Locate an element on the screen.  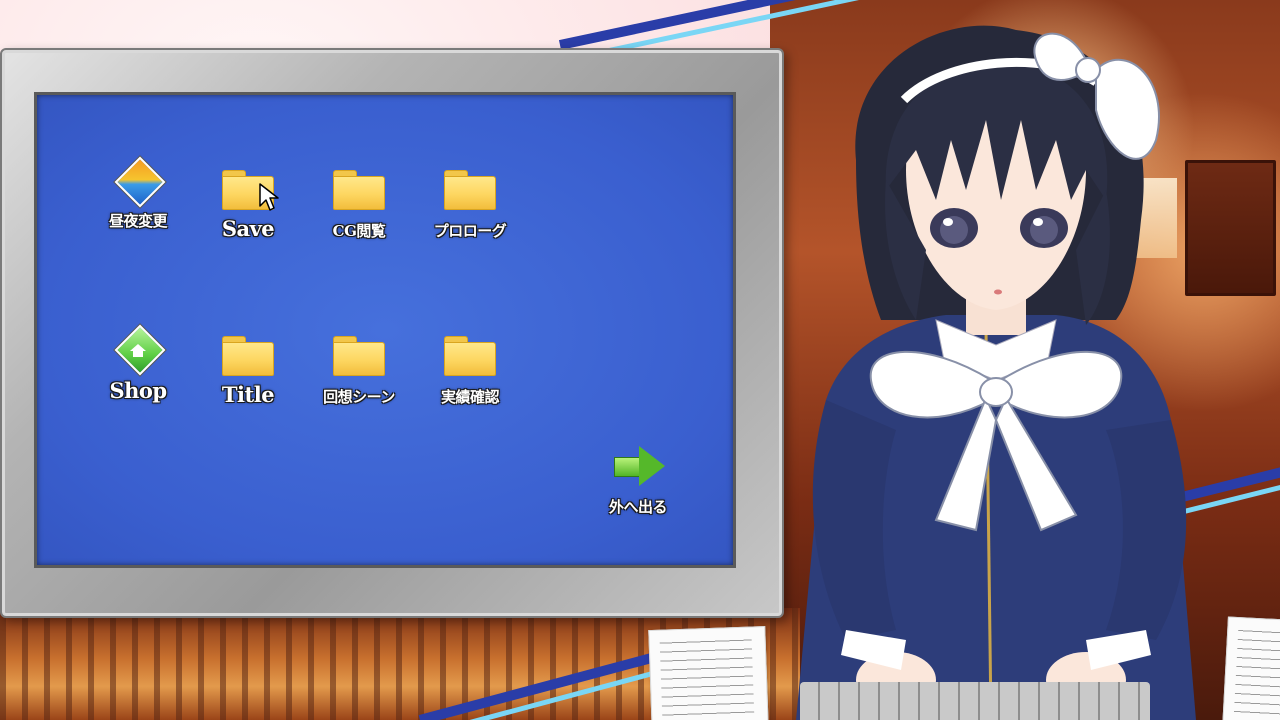
exit-button: 外へ出る is located at coordinates (638, 479).